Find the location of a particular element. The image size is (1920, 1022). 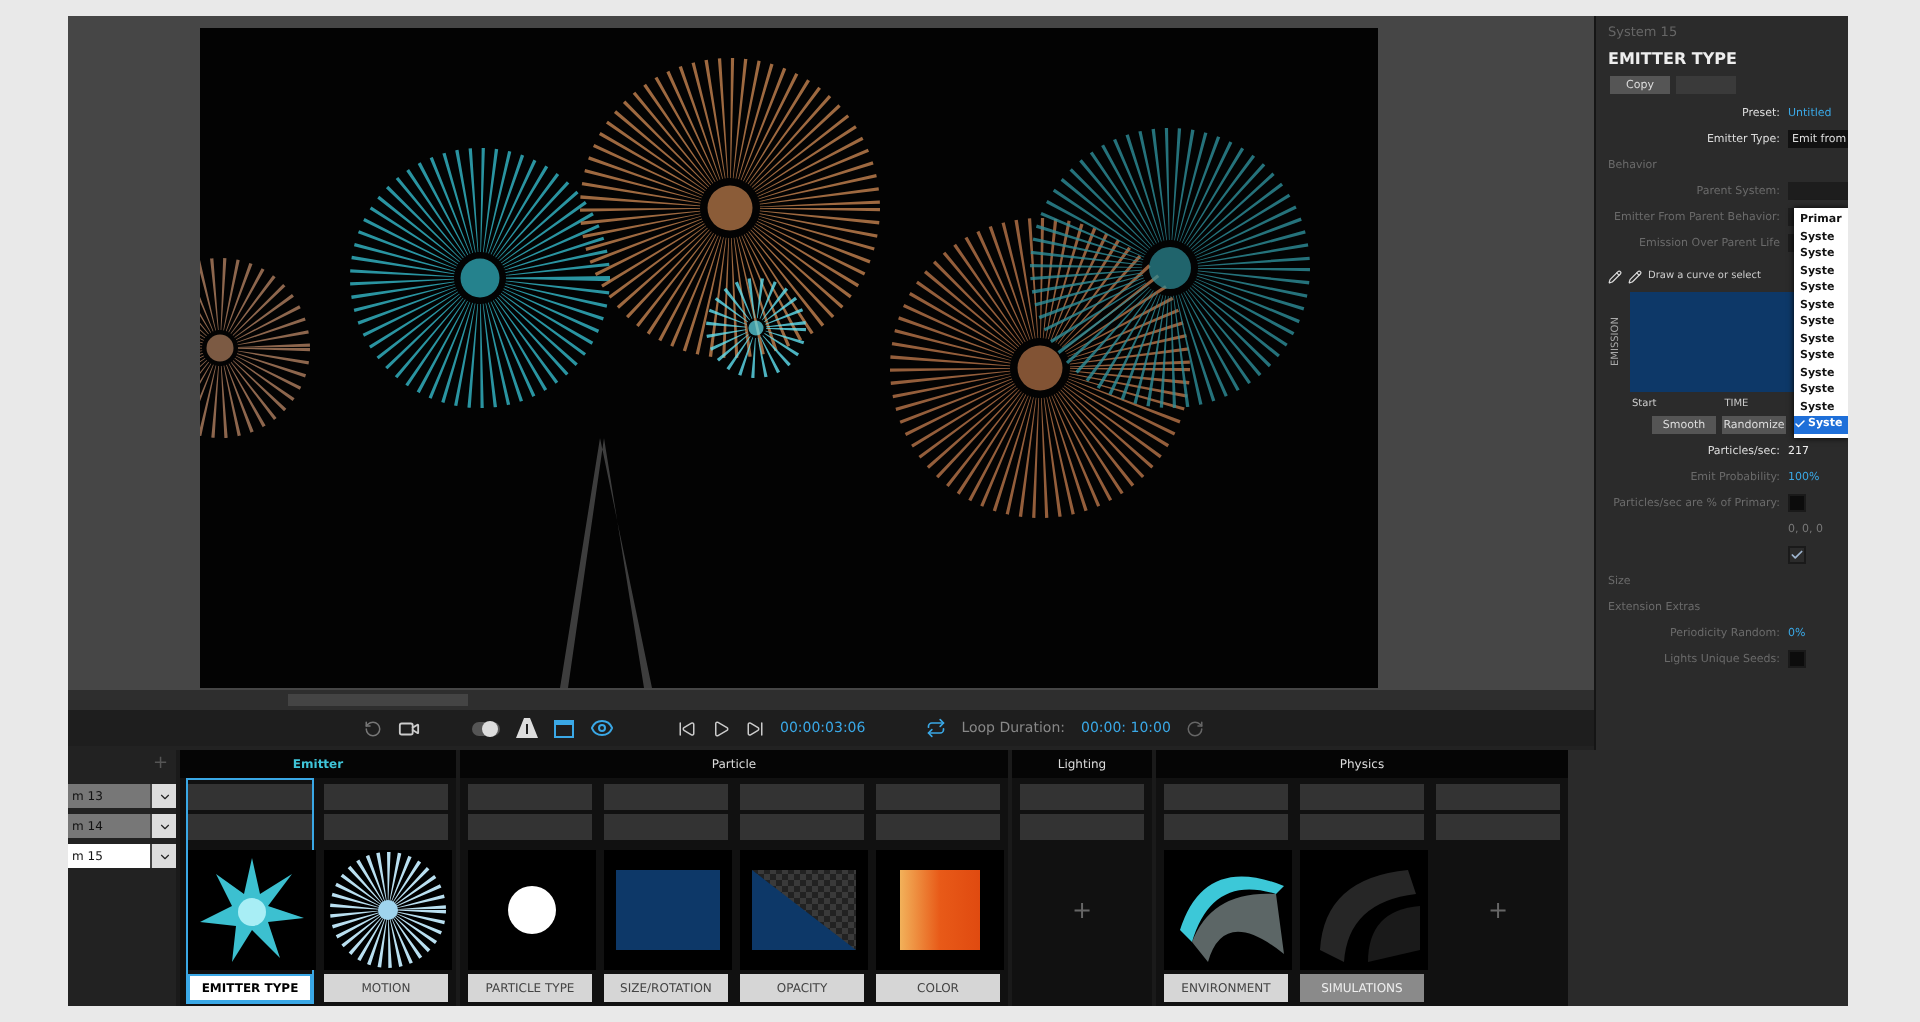

play-icon is located at coordinates (721, 728).